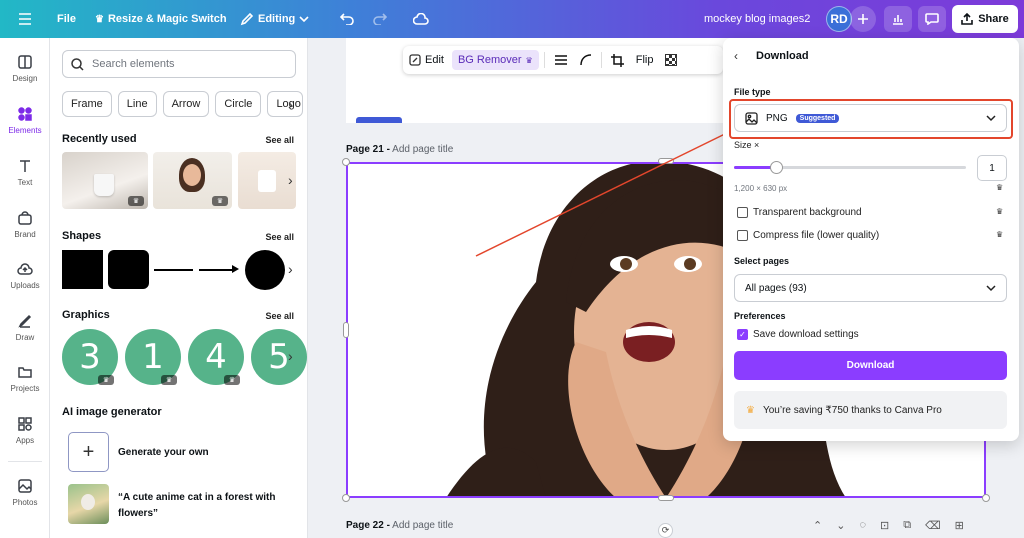 The height and width of the screenshot is (538, 1024). What do you see at coordinates (742, 212) in the screenshot?
I see `transparent-background-checkbox` at bounding box center [742, 212].